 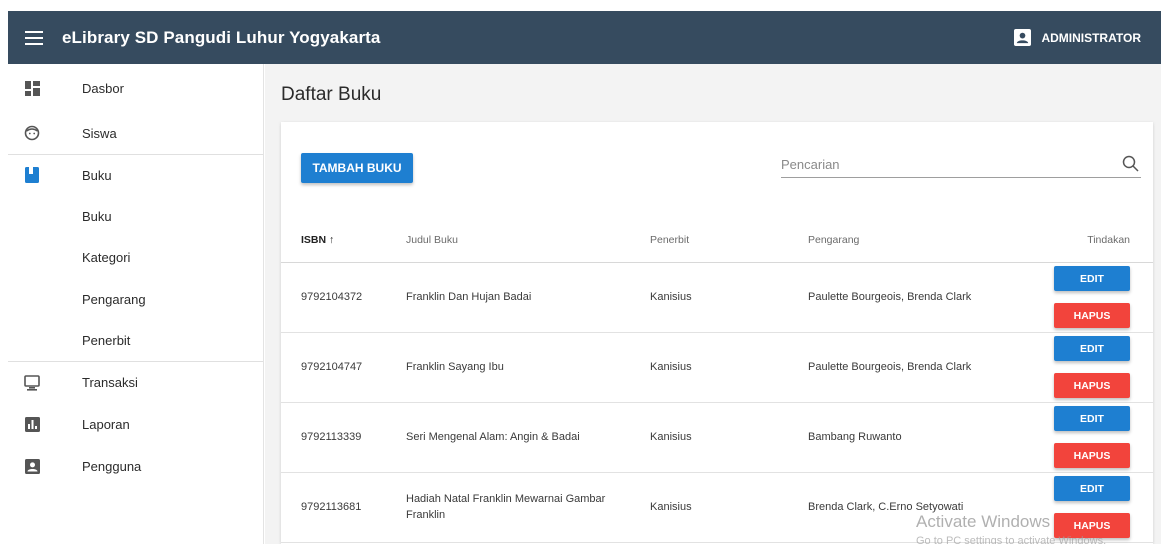 I want to click on column-header-publisher: Penerbit, so click(x=729, y=240).